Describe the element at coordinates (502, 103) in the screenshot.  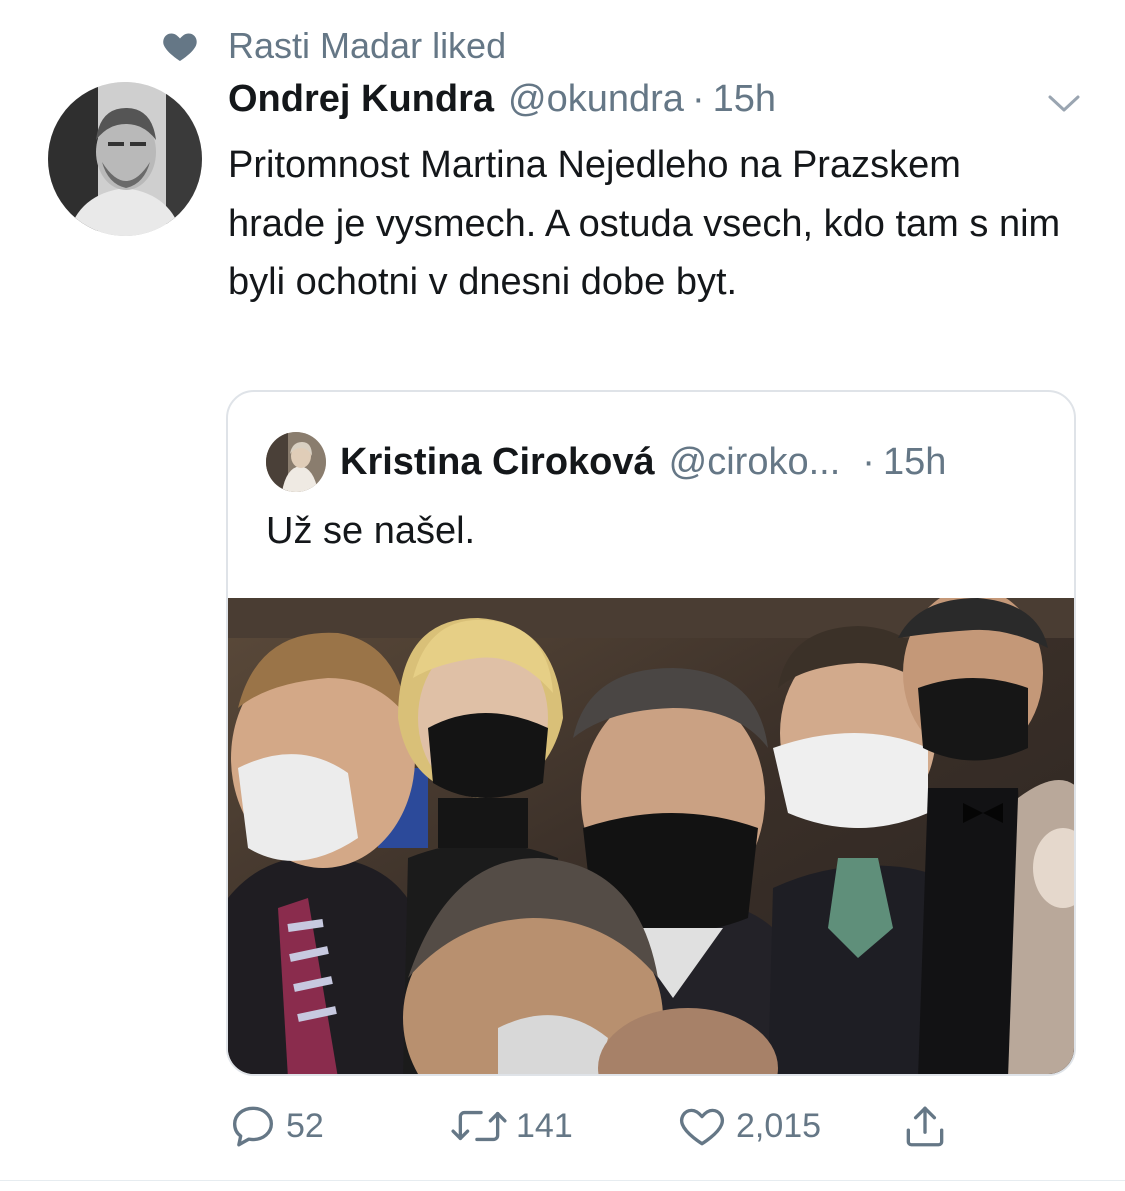
I see `tweet-header: Ondrej Kundra @okundra · 15h` at that location.